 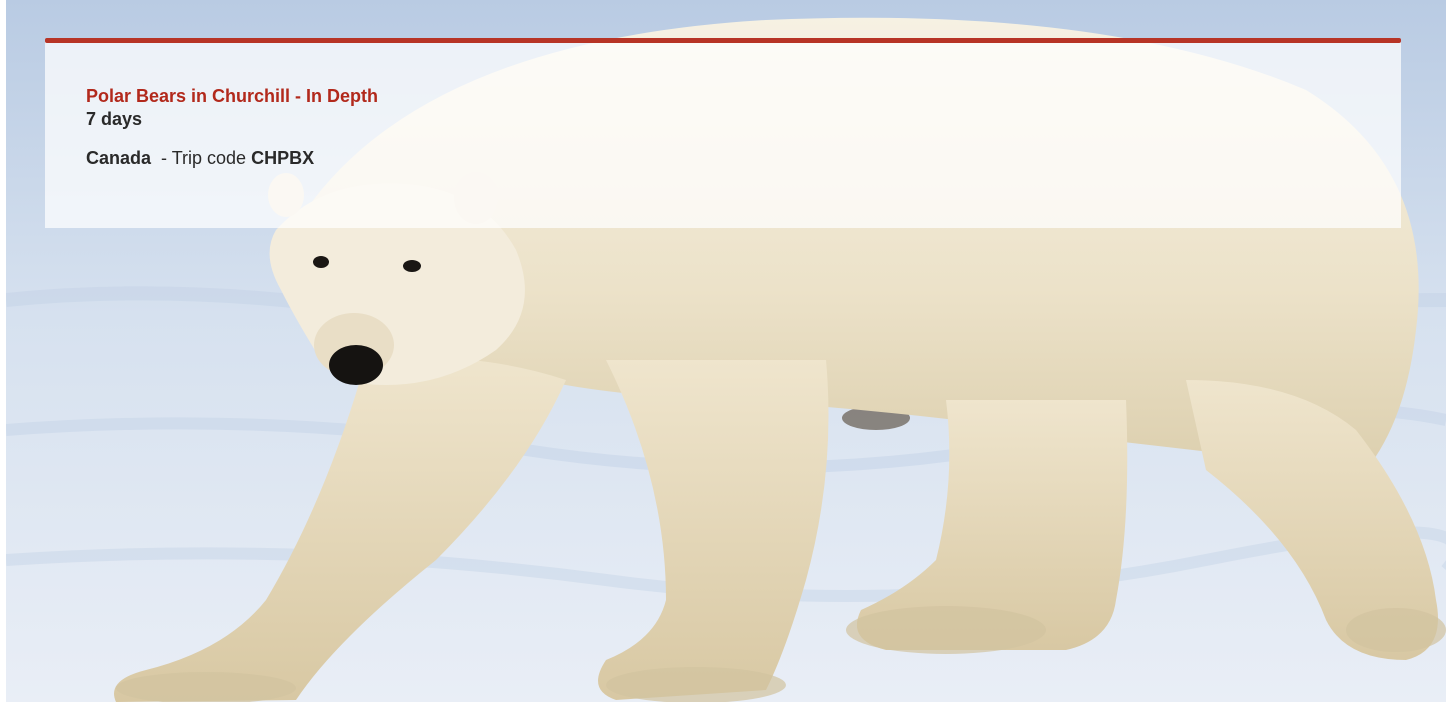 What do you see at coordinates (283, 158) in the screenshot?
I see `trip-code: CHPBX` at bounding box center [283, 158].